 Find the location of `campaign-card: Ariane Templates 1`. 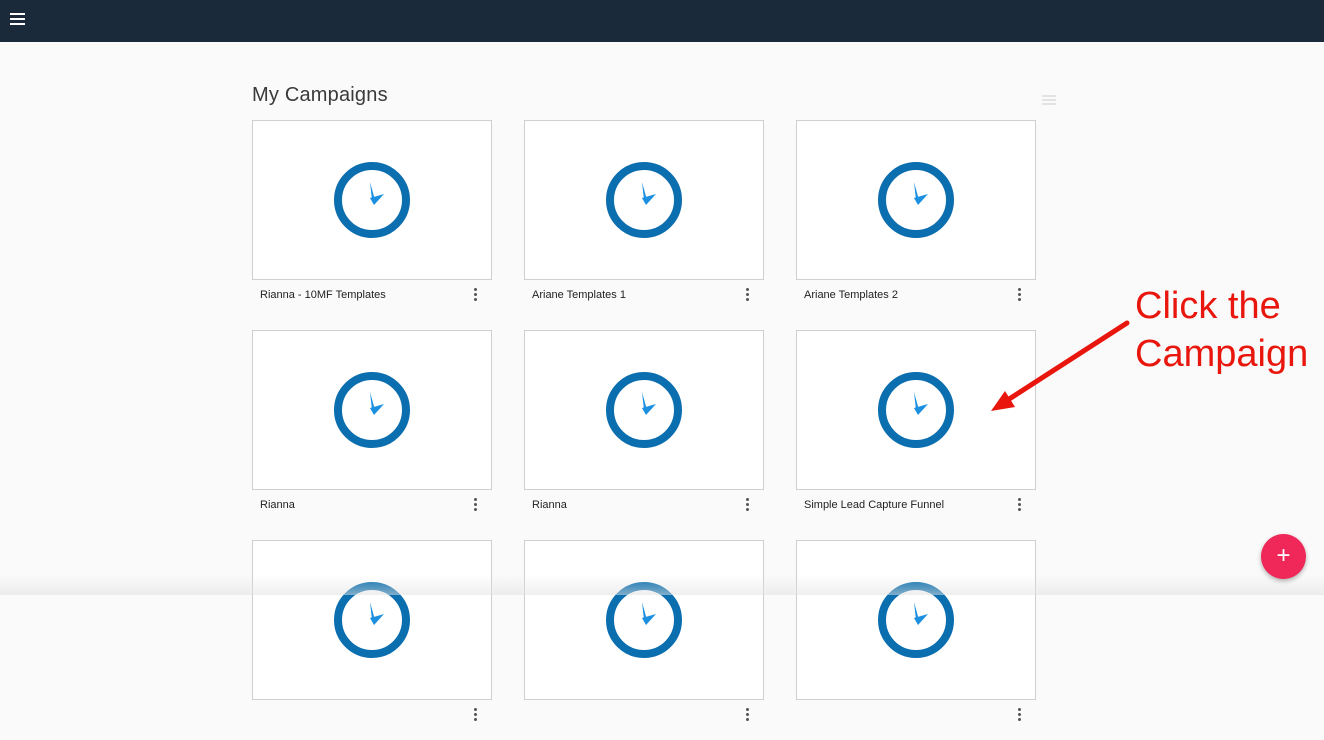

campaign-card: Ariane Templates 1 is located at coordinates (644, 220).